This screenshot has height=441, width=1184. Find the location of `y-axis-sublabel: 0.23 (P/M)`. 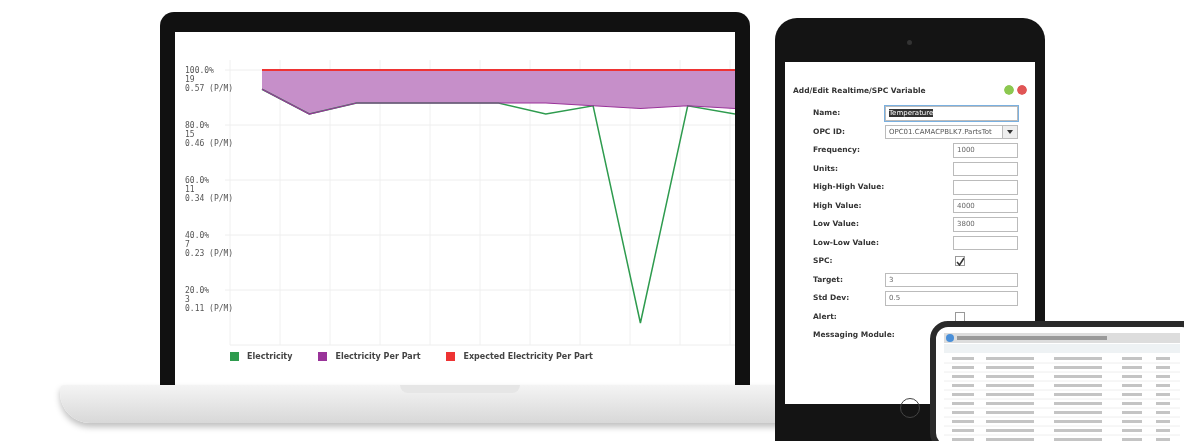

y-axis-sublabel: 0.23 (P/M) is located at coordinates (209, 253).